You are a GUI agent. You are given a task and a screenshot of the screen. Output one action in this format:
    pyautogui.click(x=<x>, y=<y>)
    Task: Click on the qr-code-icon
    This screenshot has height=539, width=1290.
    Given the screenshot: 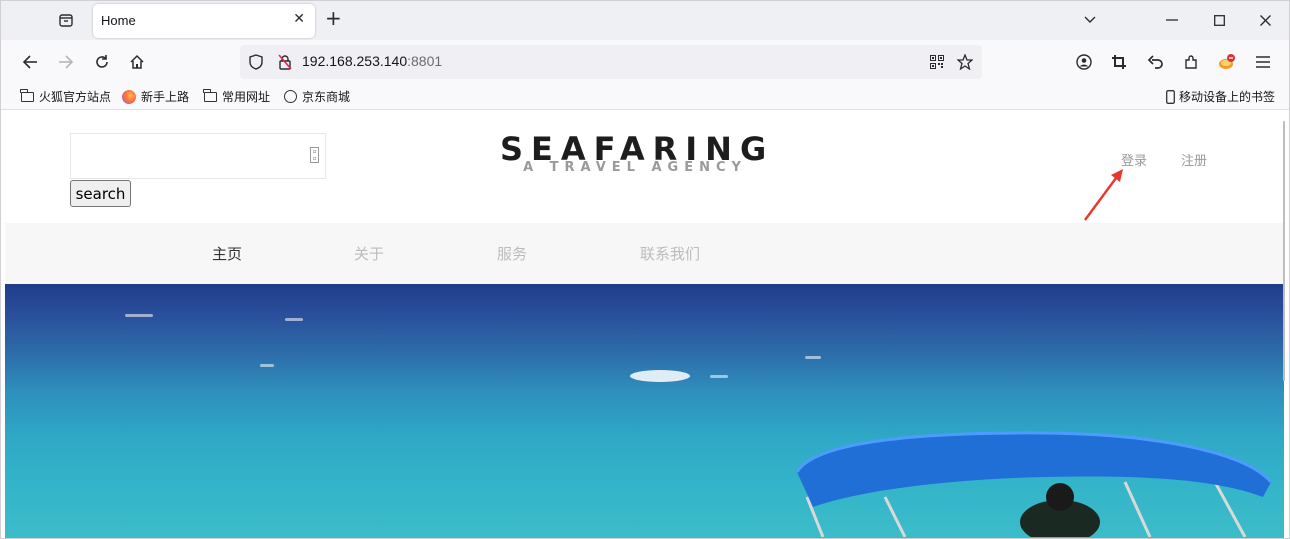 What is the action you would take?
    pyautogui.click(x=937, y=62)
    